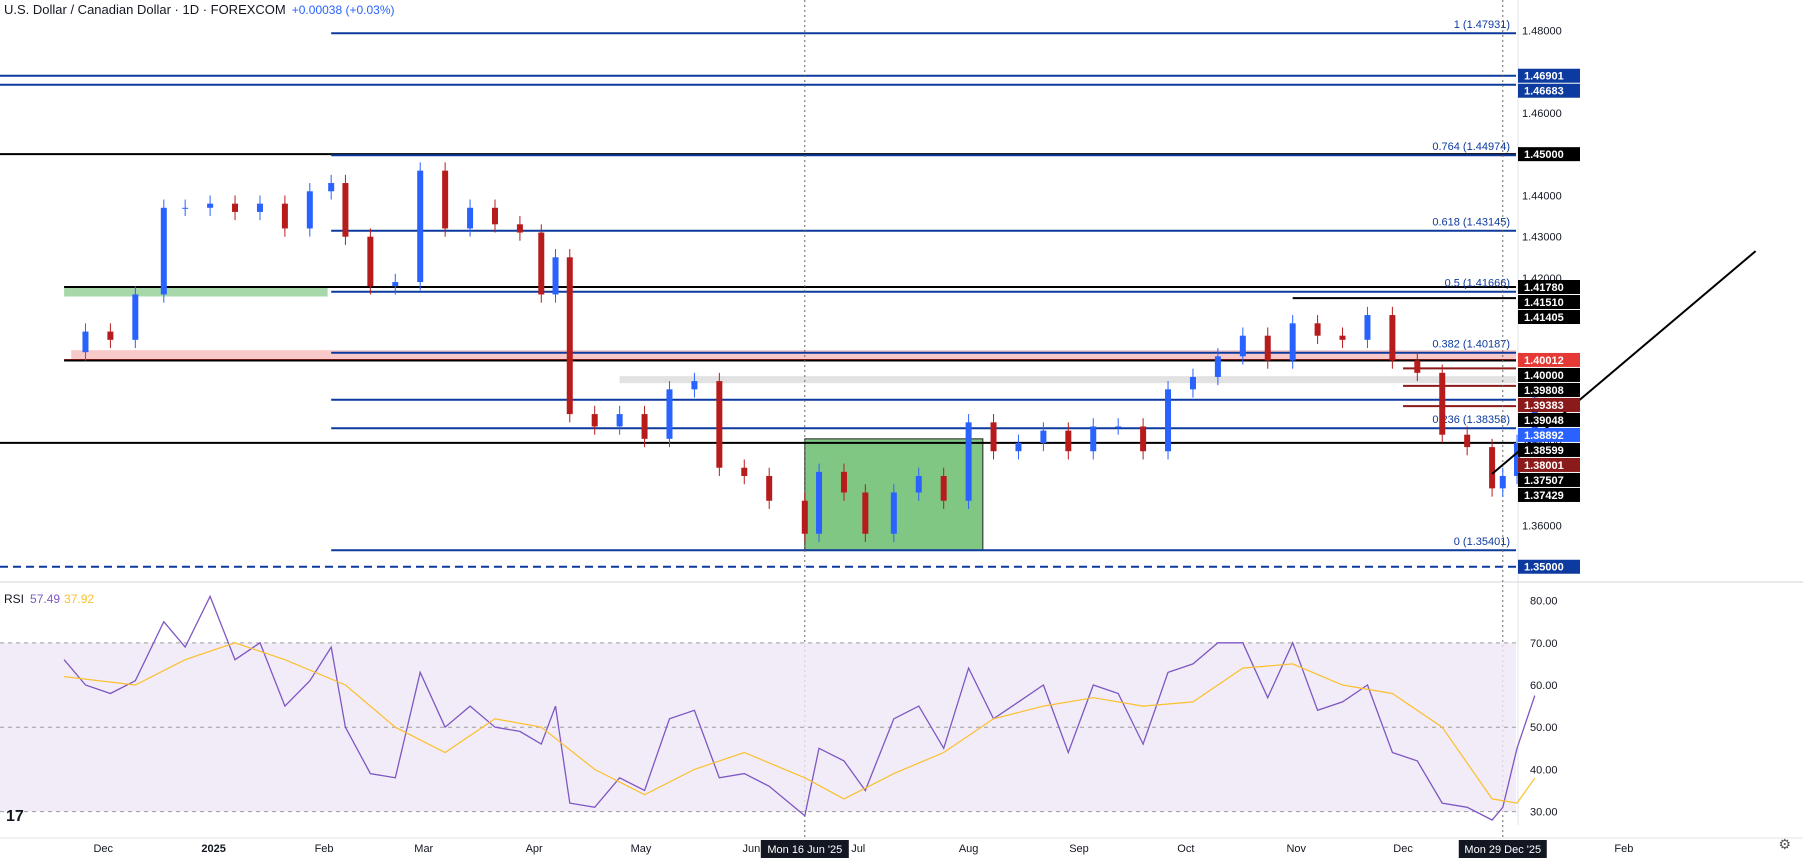  What do you see at coordinates (1544, 155) in the screenshot?
I see `price-label: 1.45000` at bounding box center [1544, 155].